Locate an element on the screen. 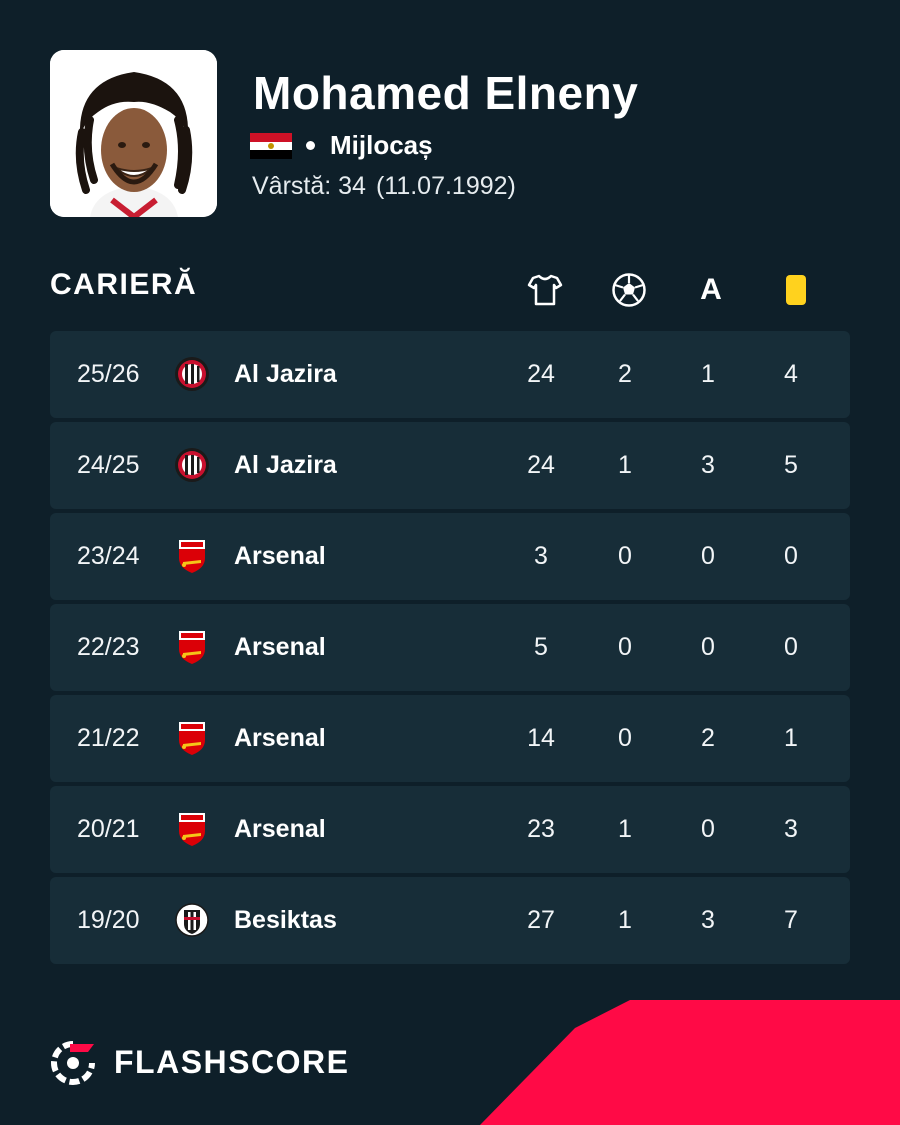 The height and width of the screenshot is (1125, 900). career-title: CARIERĂ is located at coordinates (124, 284).